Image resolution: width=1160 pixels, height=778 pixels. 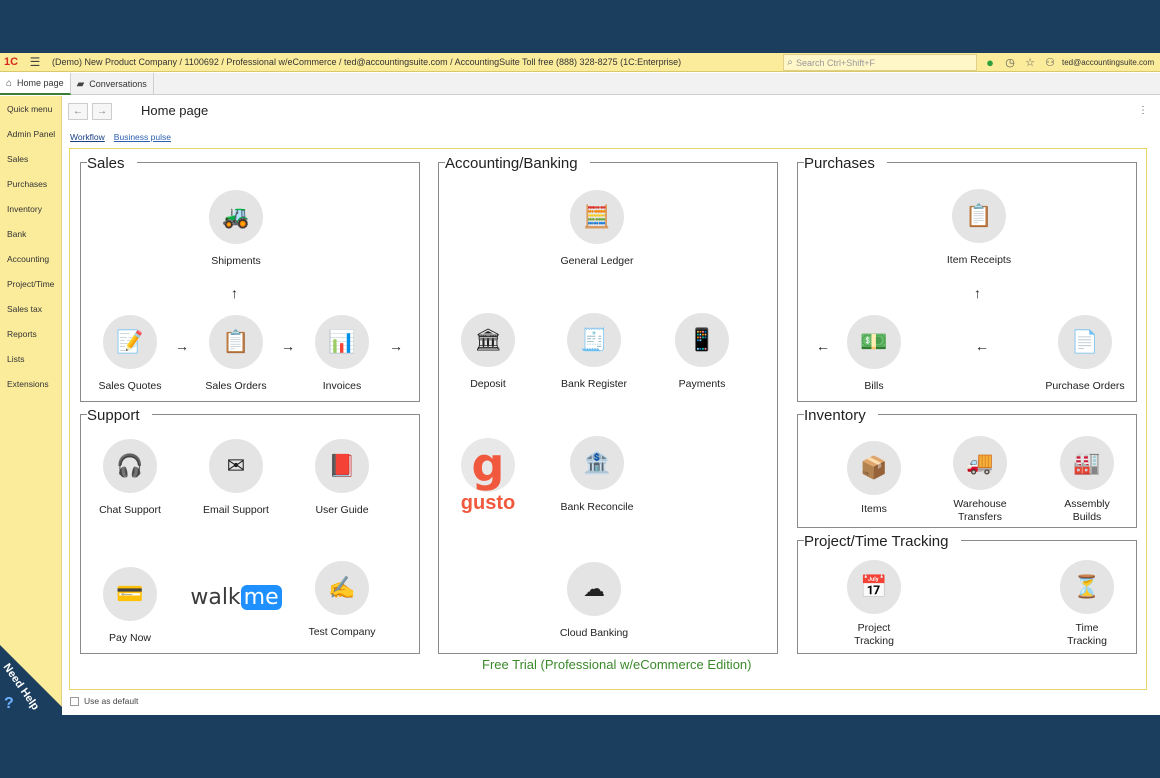 What do you see at coordinates (979, 260) in the screenshot?
I see `item-receipts-label: Item Receipts` at bounding box center [979, 260].